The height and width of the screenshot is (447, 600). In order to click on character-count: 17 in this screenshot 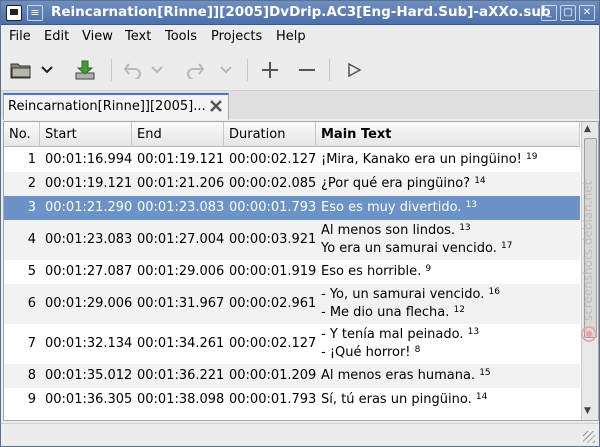, I will do `click(506, 246)`.